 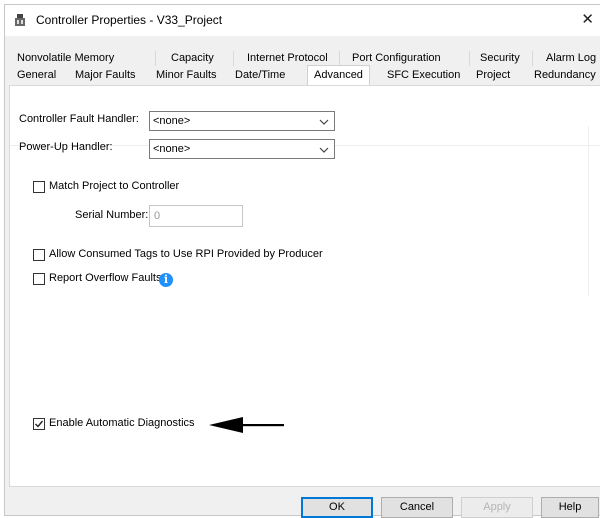 What do you see at coordinates (423, 75) in the screenshot?
I see `tab-sfc-execution: SFC Execution` at bounding box center [423, 75].